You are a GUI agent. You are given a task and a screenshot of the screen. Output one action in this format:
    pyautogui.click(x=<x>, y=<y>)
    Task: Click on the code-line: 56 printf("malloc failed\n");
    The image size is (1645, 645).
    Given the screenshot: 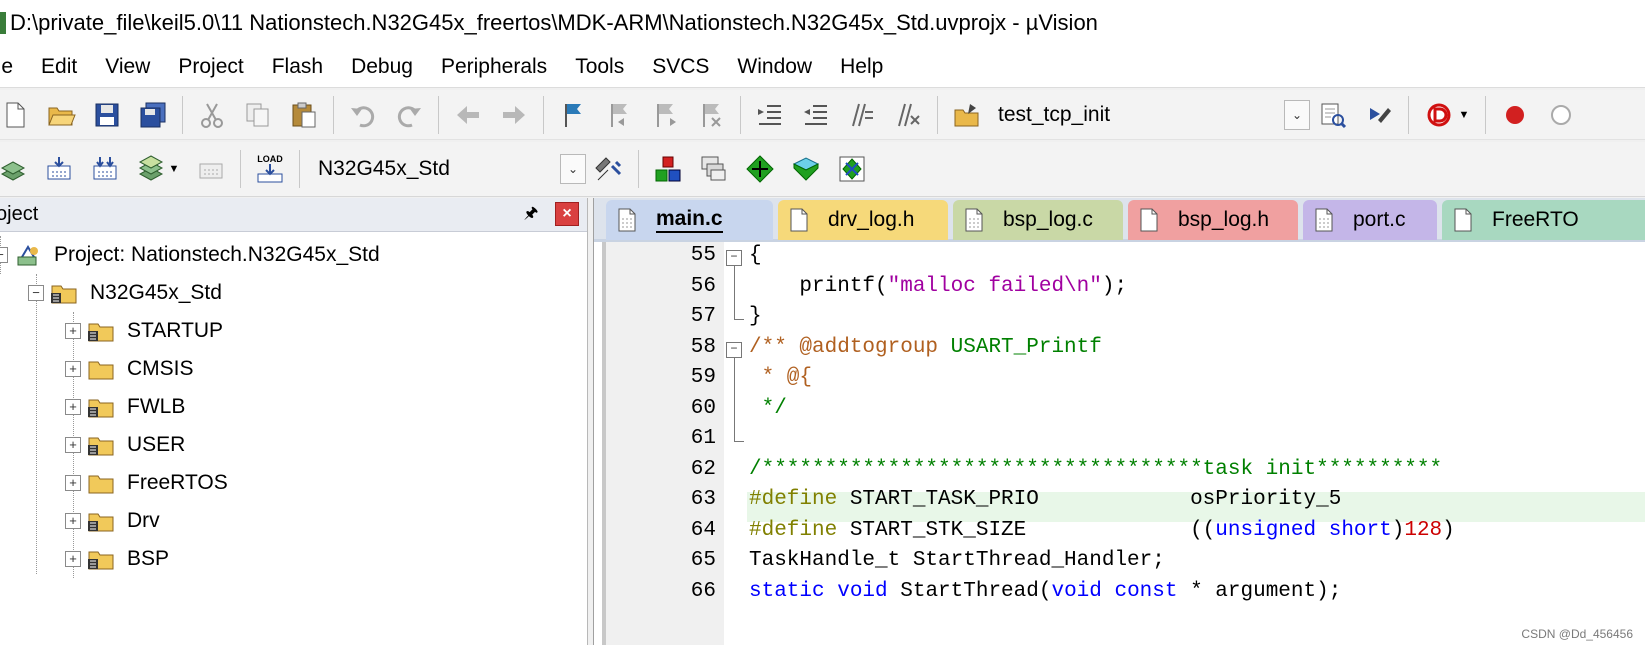 What is the action you would take?
    pyautogui.click(x=1119, y=290)
    